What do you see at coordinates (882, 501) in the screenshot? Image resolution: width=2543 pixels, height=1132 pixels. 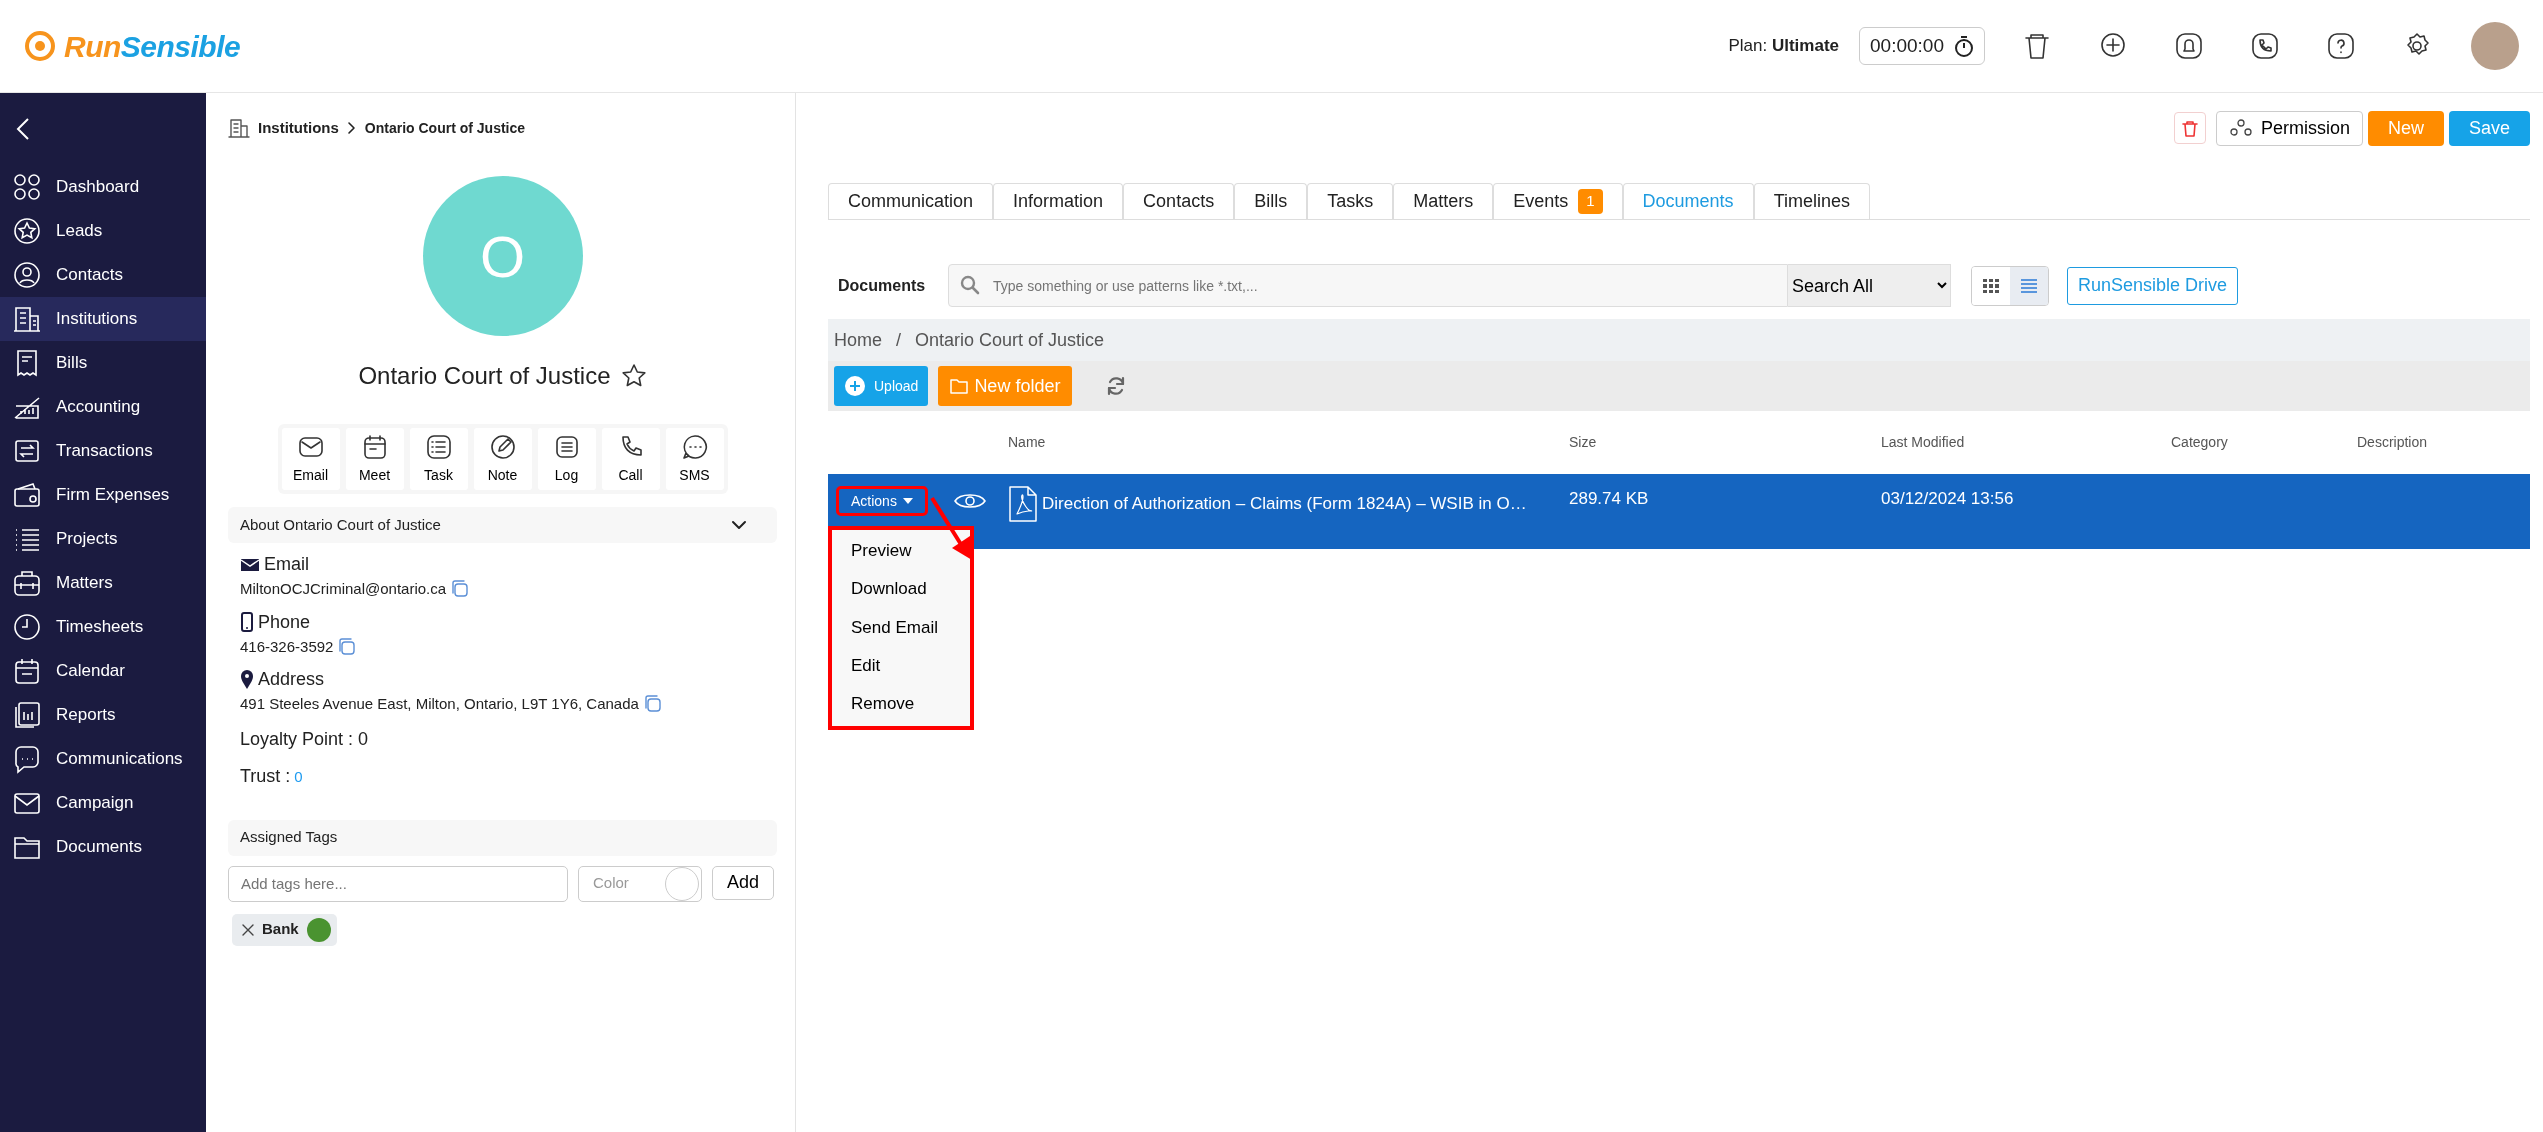 I see `actions-button: Actions` at bounding box center [882, 501].